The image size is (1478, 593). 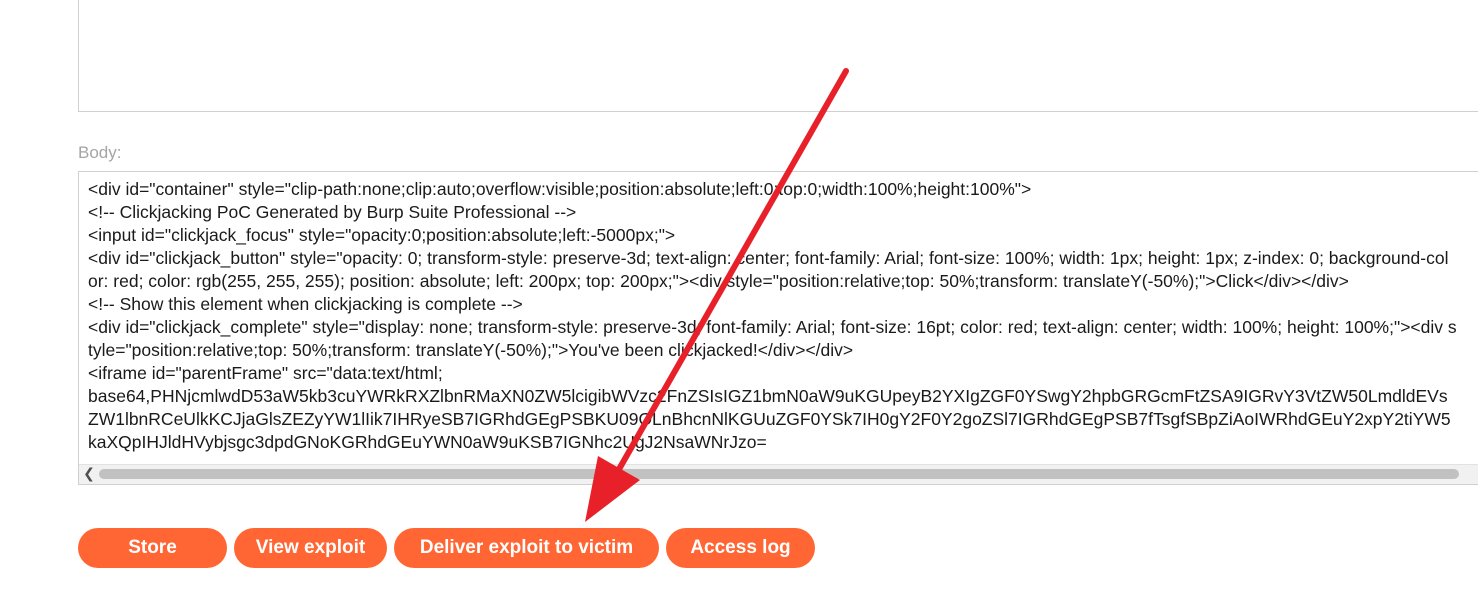 What do you see at coordinates (526, 548) in the screenshot?
I see `deliver-exploit-button: Deliver exploit to victim` at bounding box center [526, 548].